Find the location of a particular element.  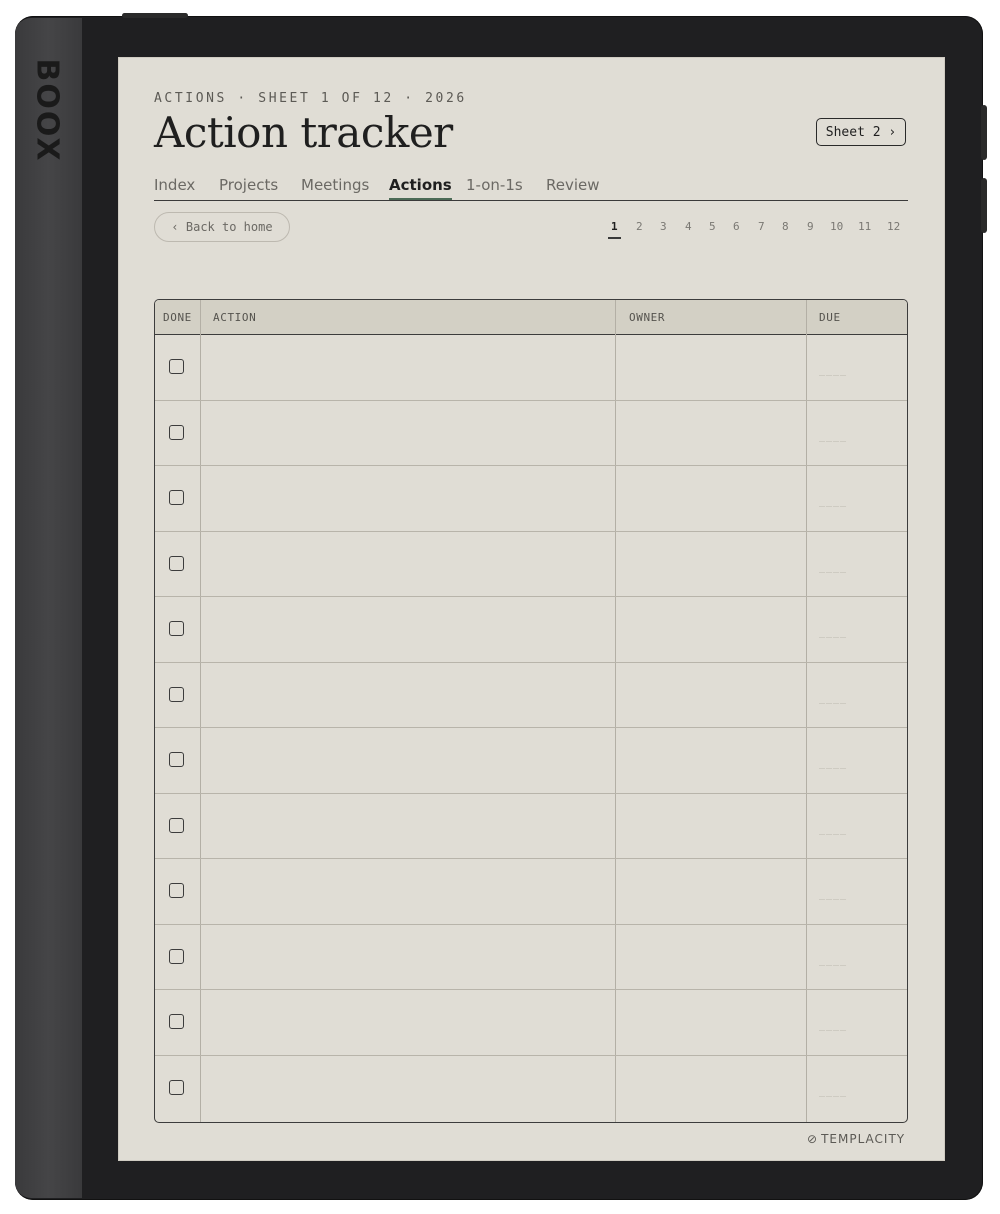

column-header-owner: OWNER is located at coordinates (647, 317).